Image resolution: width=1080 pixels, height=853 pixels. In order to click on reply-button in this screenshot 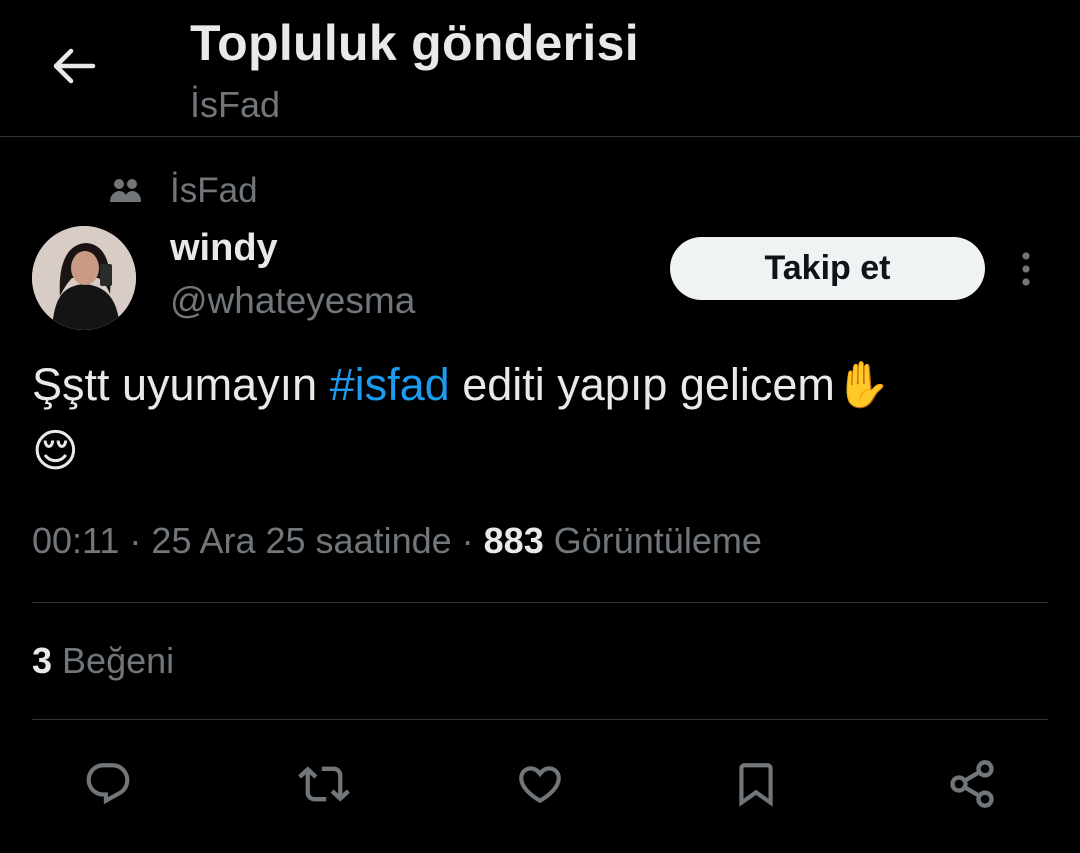, I will do `click(108, 784)`.